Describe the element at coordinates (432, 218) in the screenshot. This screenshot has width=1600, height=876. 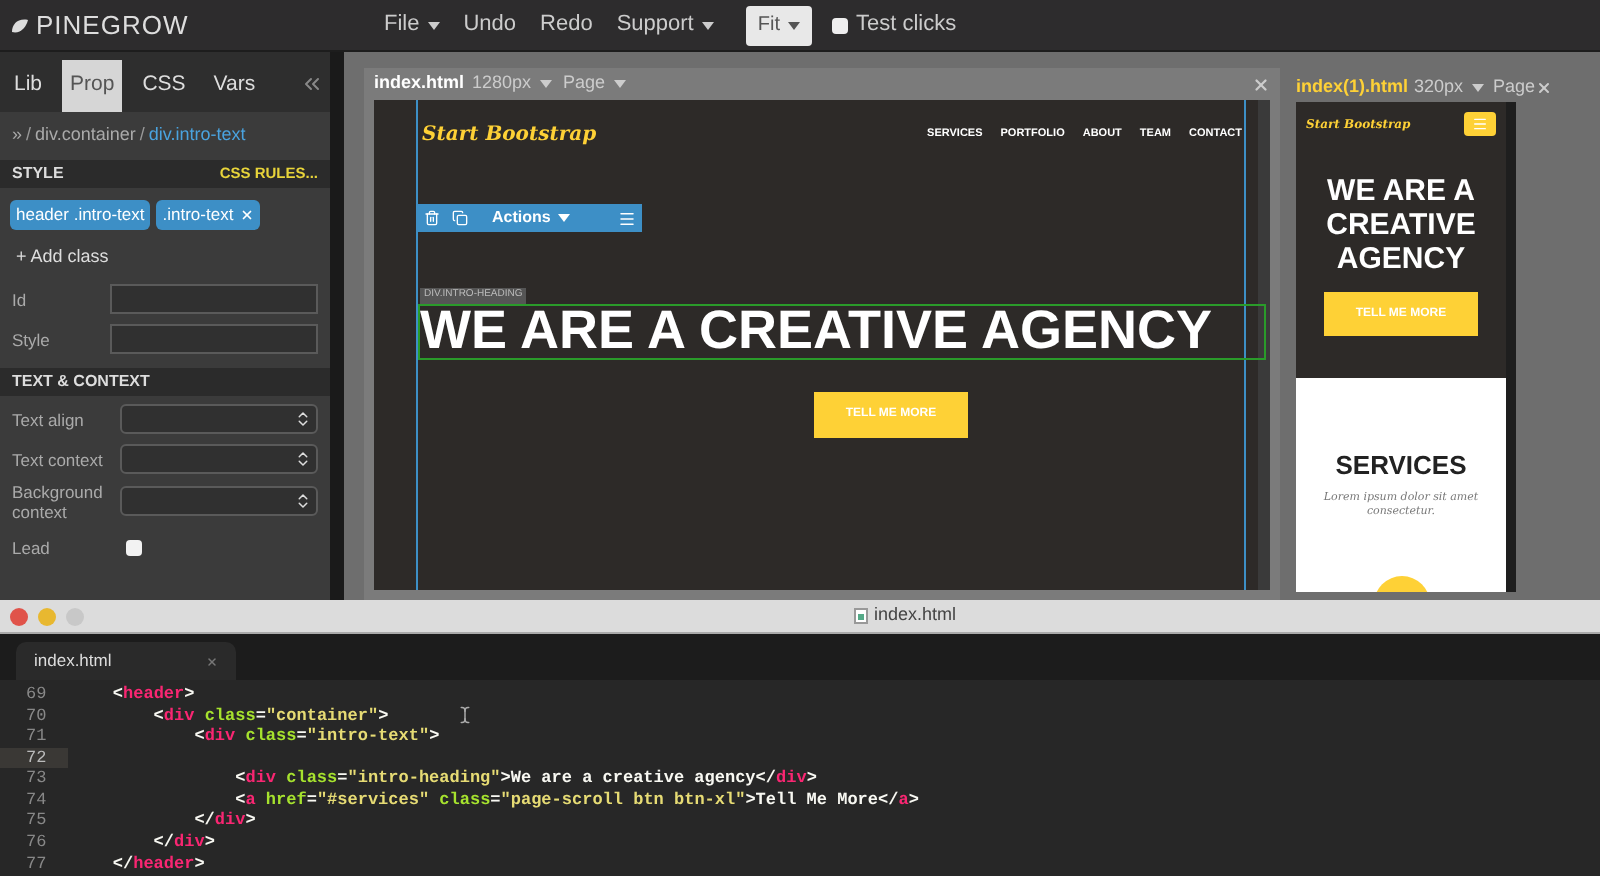
I see `trash-icon` at that location.